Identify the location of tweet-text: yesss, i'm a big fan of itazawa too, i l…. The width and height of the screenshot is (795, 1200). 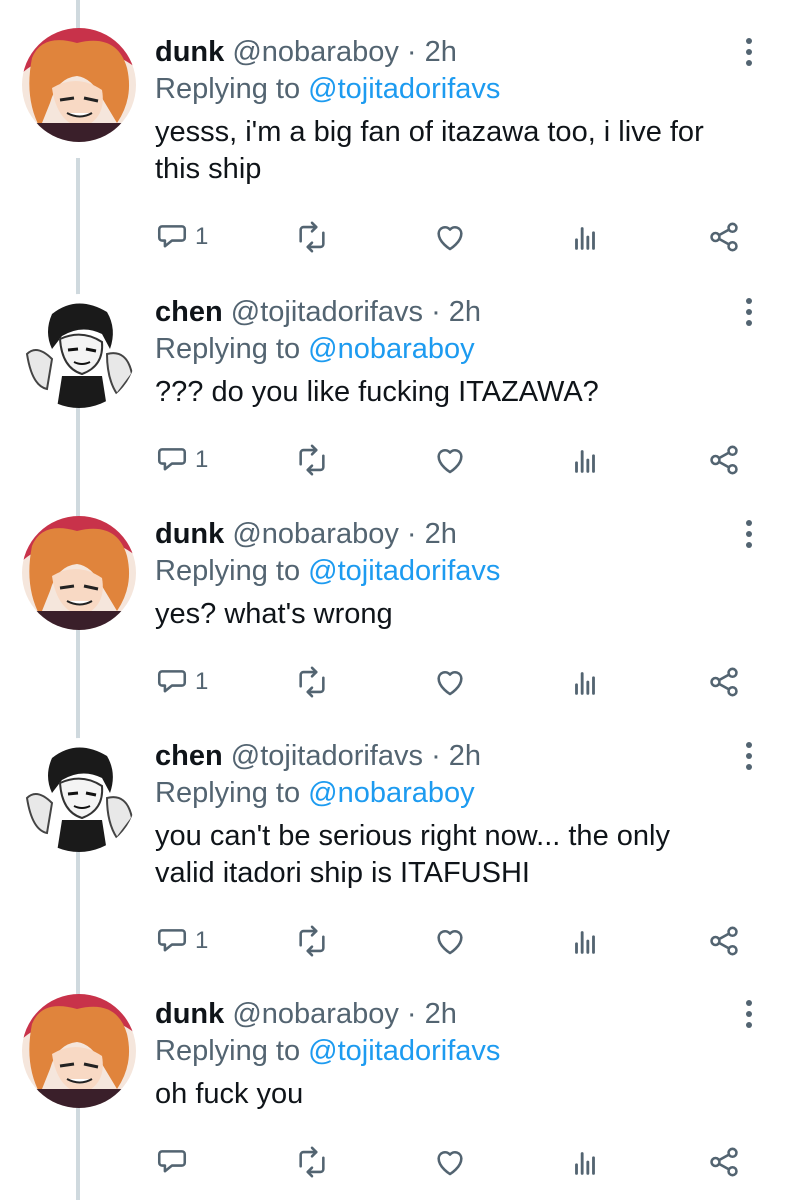
(429, 150).